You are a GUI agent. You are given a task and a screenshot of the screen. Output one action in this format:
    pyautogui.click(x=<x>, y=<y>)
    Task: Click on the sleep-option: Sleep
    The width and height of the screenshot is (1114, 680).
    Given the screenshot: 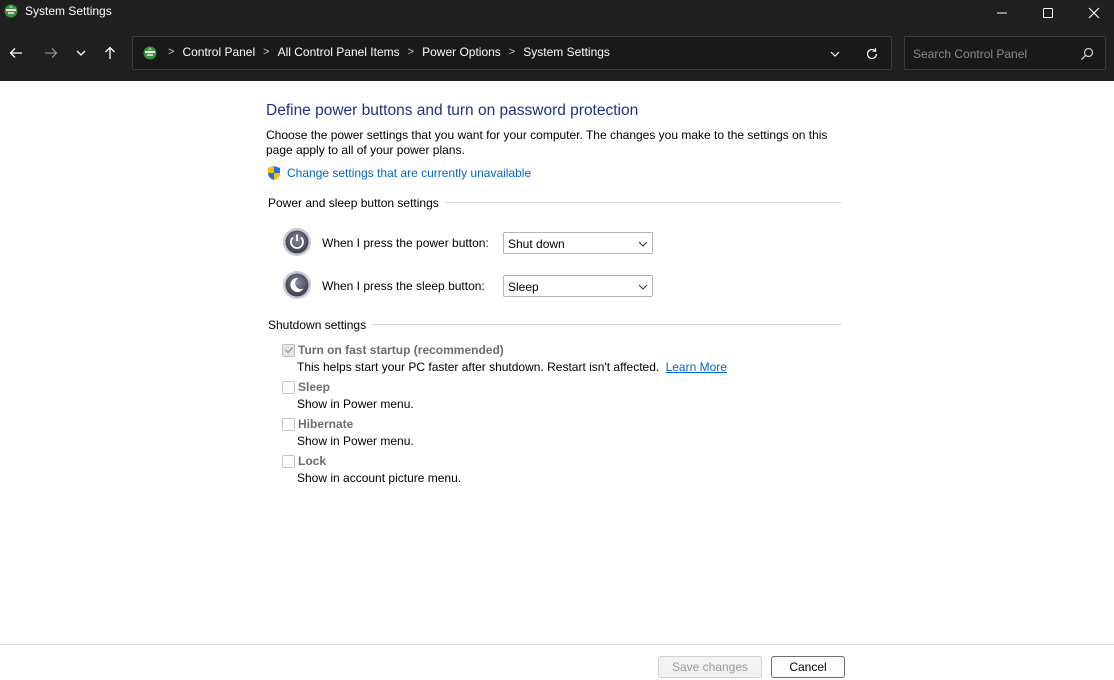 What is the action you would take?
    pyautogui.click(x=306, y=387)
    